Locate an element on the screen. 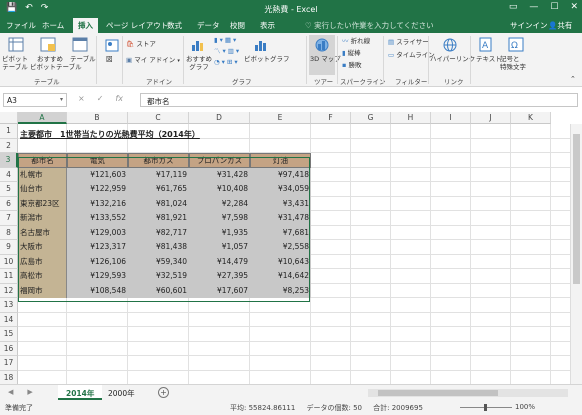 Image resolution: width=582 pixels, height=415 pixels. hyperlink-button: ハイパーリンク is located at coordinates (452, 59).